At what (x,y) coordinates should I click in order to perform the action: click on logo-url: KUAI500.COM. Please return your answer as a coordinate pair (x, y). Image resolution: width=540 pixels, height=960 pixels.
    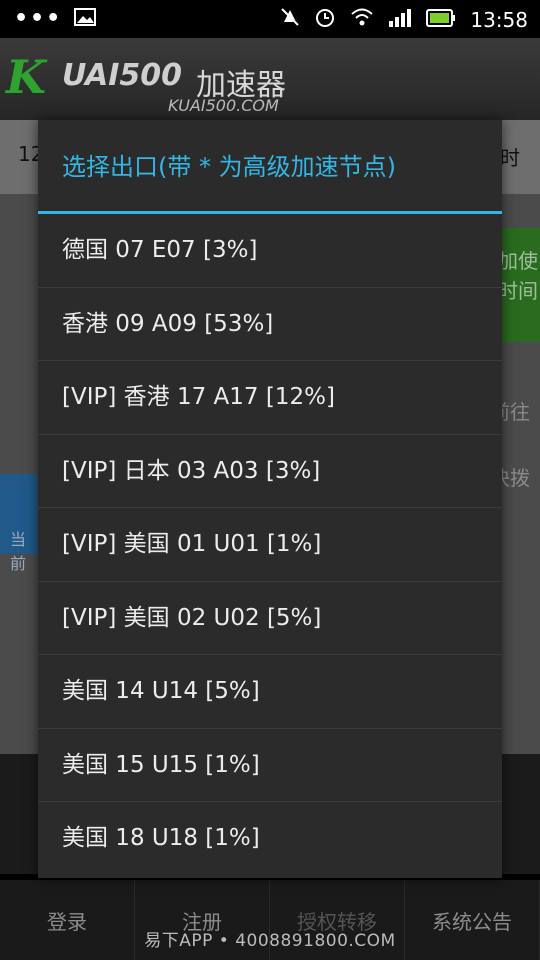
    Looking at the image, I should click on (223, 105).